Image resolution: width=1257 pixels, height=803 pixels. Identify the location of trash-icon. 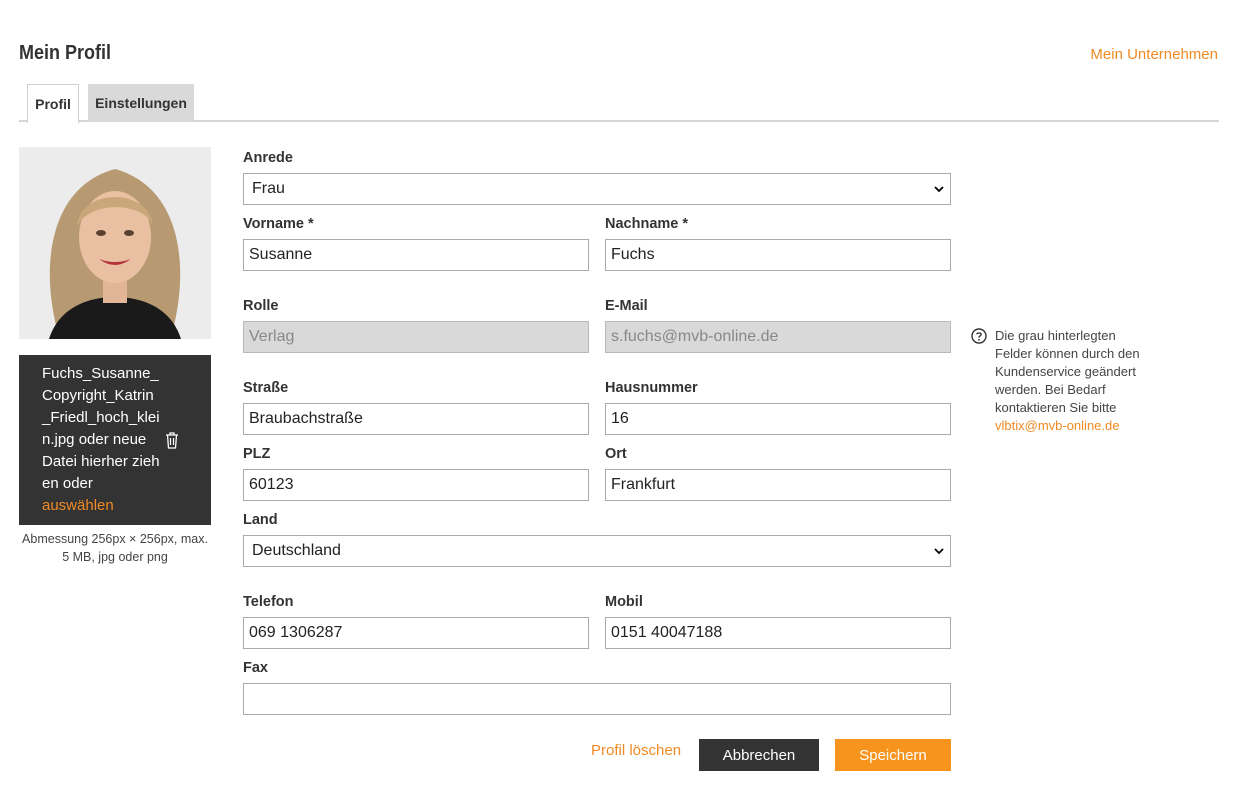
(172, 440).